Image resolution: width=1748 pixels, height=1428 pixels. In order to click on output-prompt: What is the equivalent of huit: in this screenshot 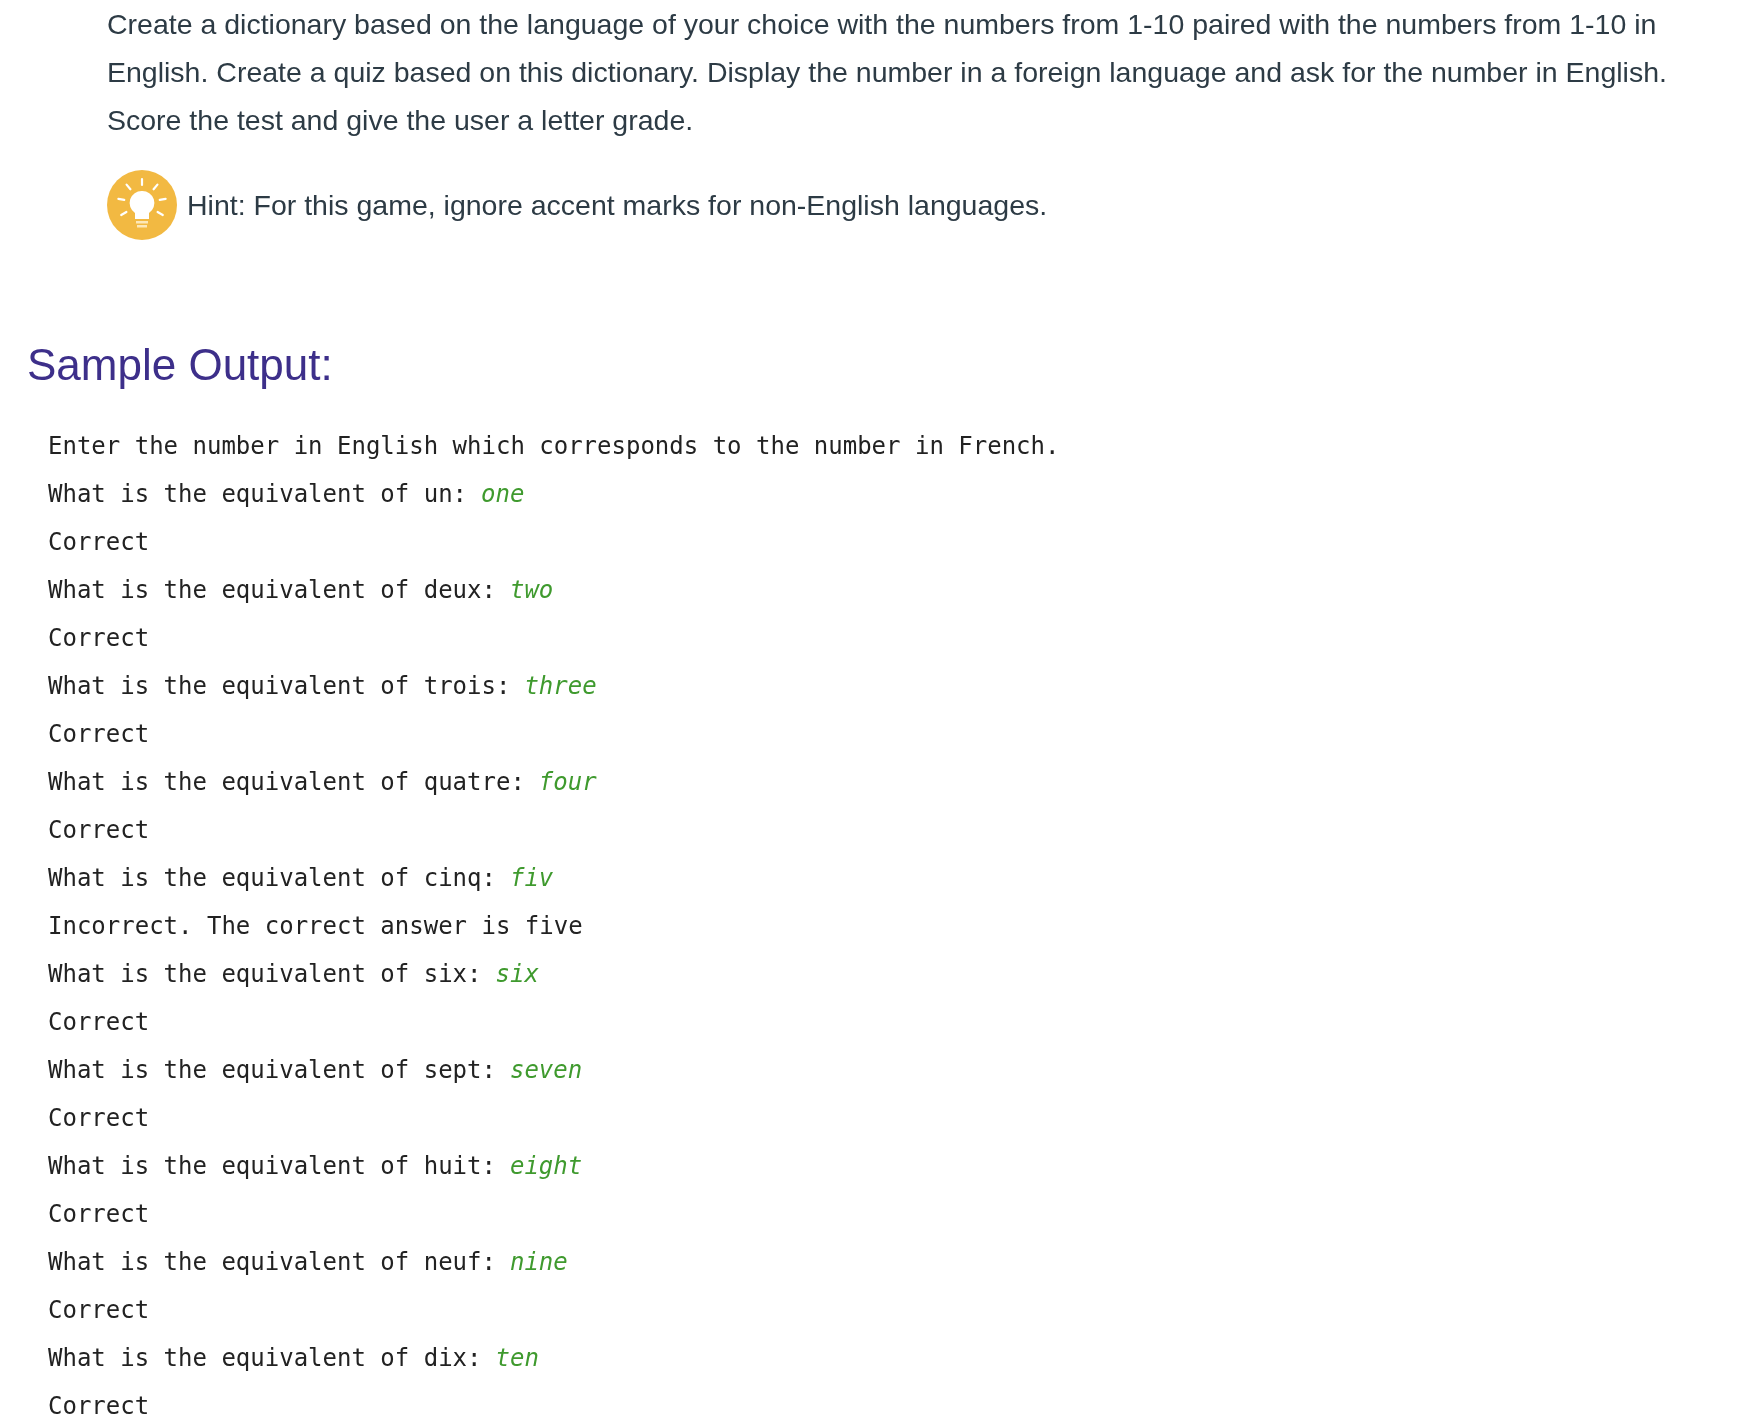, I will do `click(272, 1166)`.